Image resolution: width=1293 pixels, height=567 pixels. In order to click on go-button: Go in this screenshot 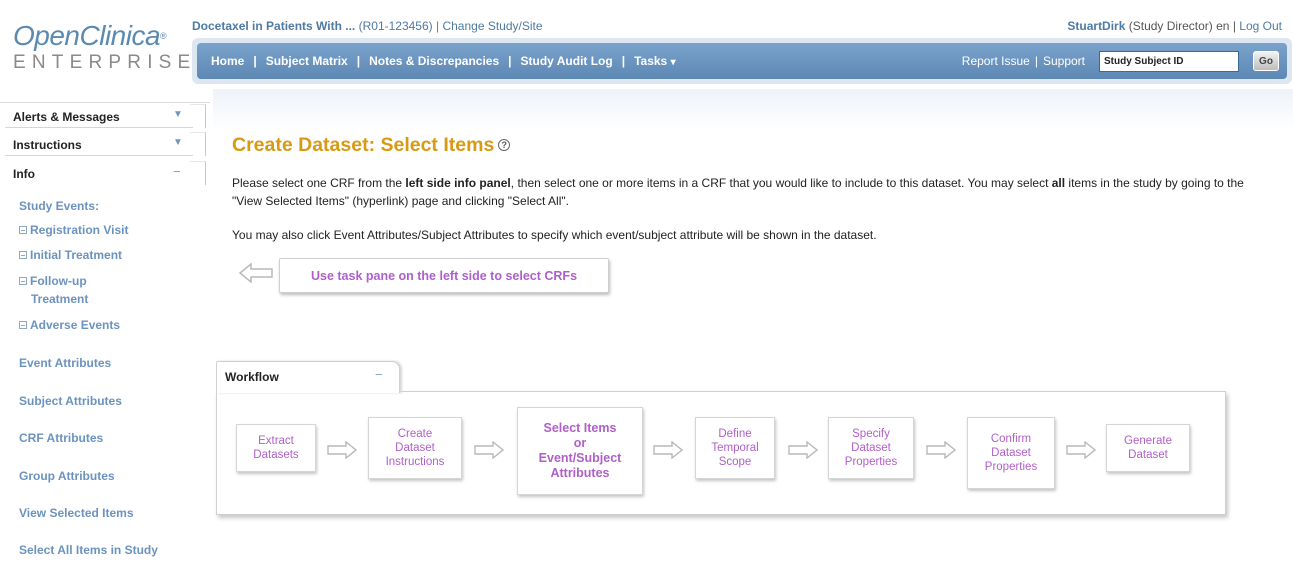, I will do `click(1266, 61)`.